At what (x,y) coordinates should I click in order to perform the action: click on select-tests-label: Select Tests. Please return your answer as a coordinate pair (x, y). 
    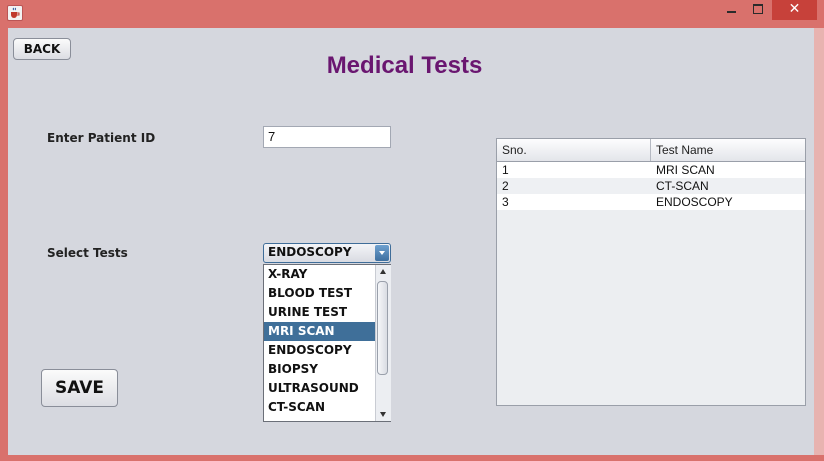
    Looking at the image, I should click on (87, 253).